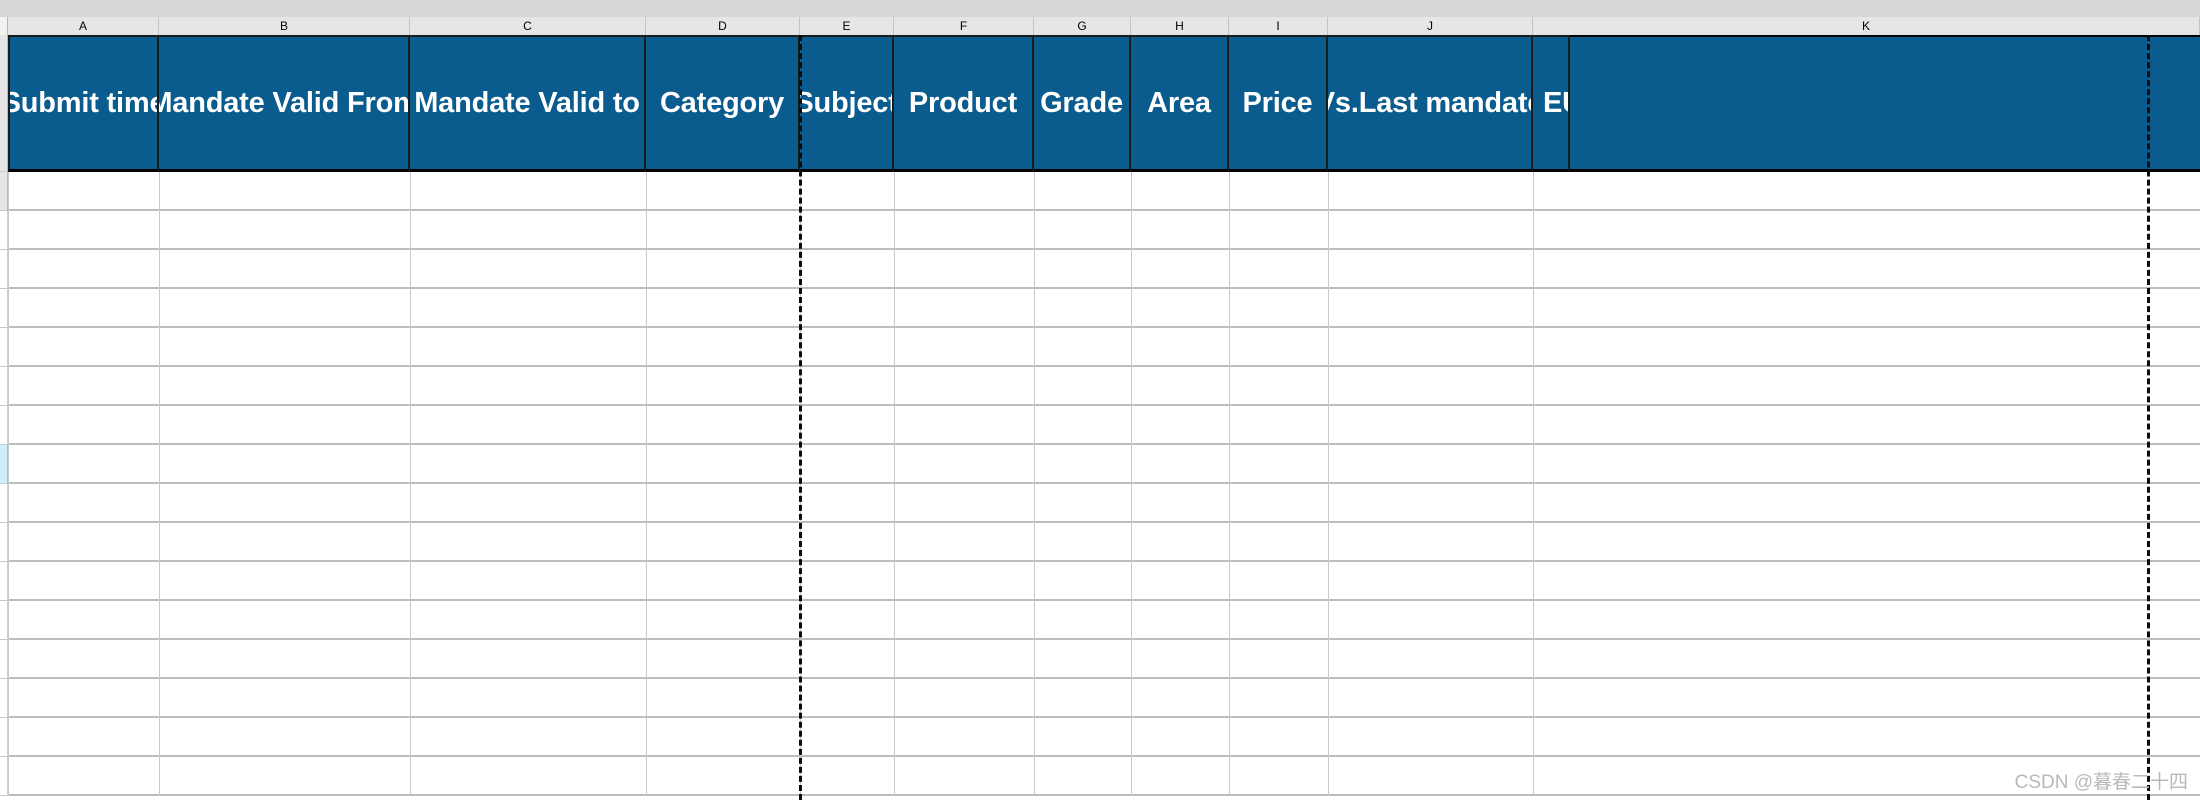  What do you see at coordinates (1100, 8) in the screenshot?
I see `top-band` at bounding box center [1100, 8].